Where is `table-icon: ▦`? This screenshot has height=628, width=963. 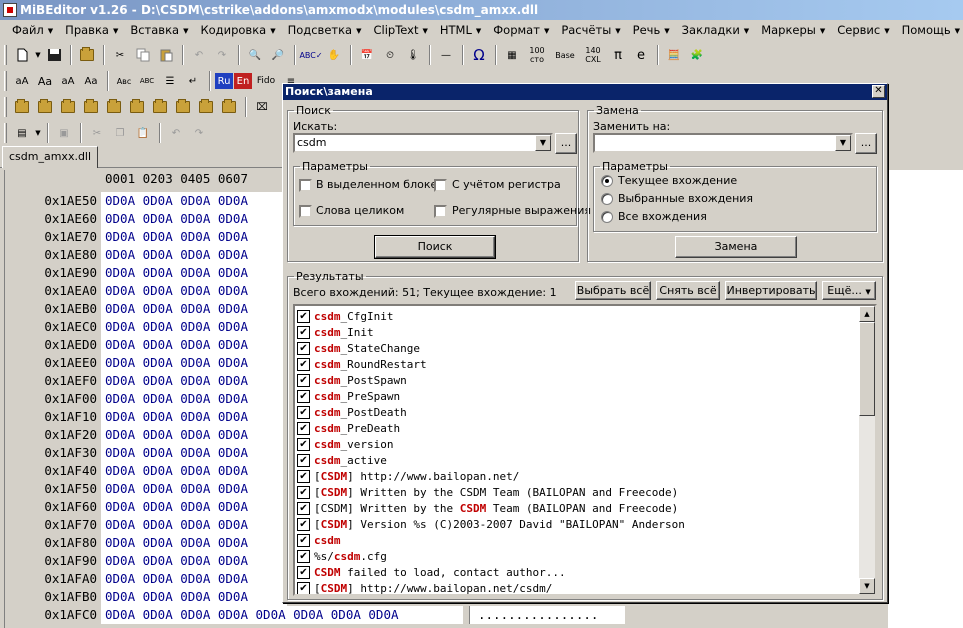 table-icon: ▦ is located at coordinates (512, 55).